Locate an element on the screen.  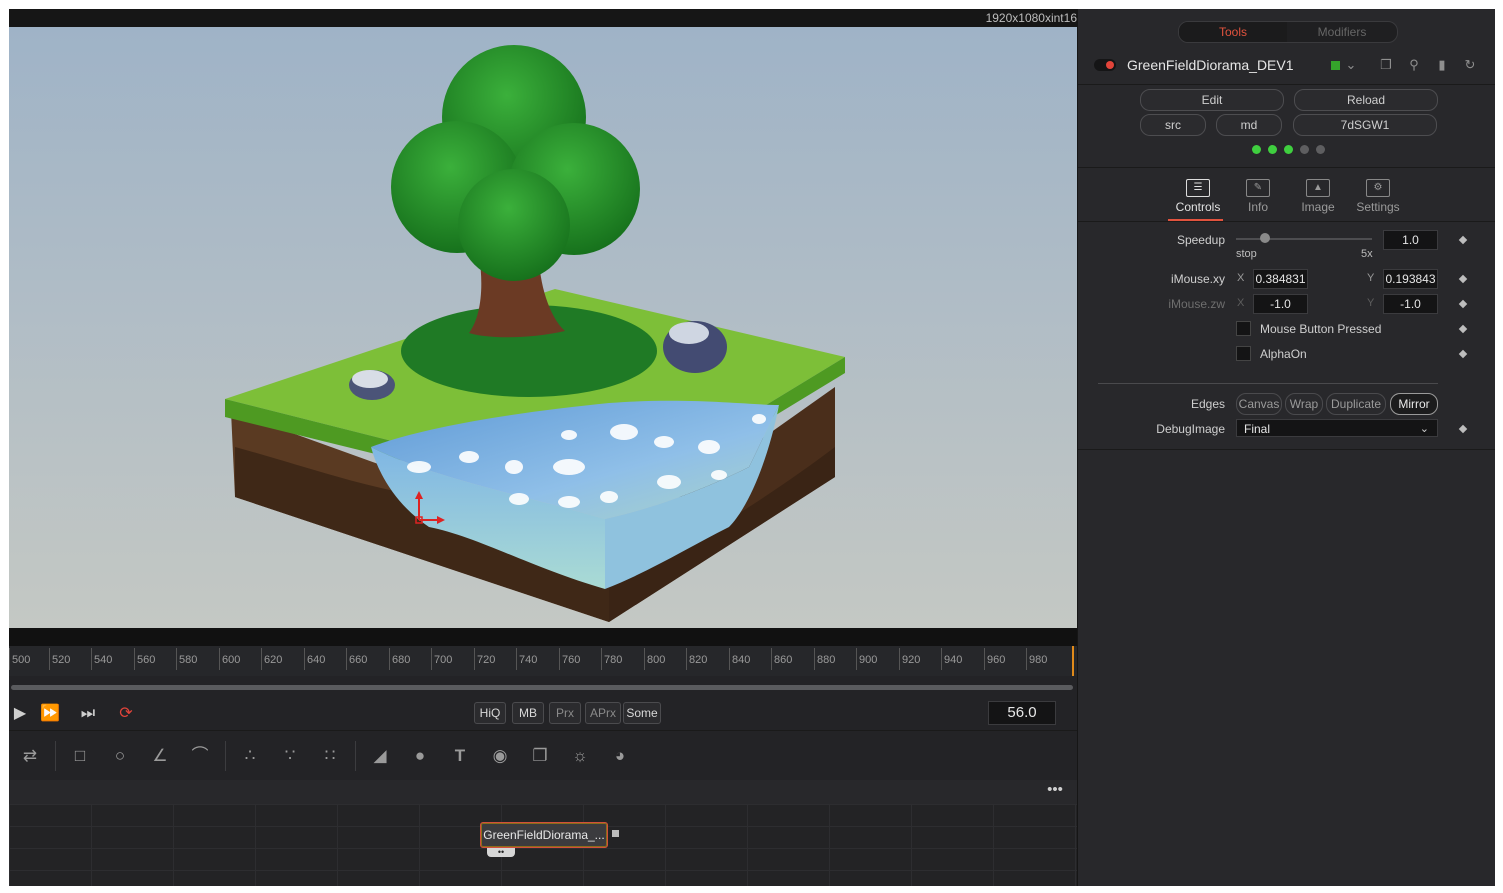
scrub-bar is located at coordinates (543, 687).